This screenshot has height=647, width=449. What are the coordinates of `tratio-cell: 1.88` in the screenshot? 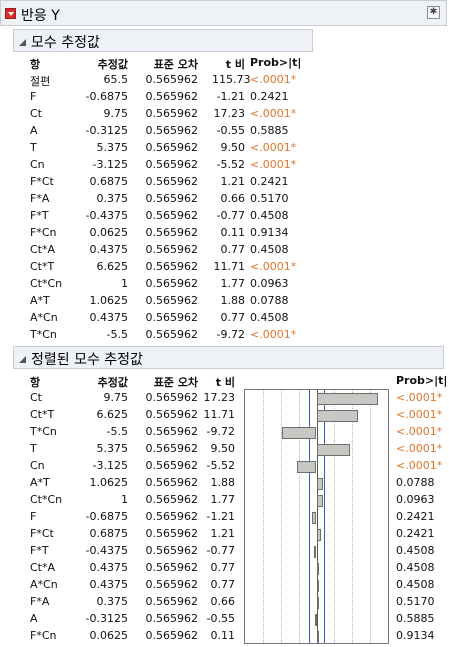 It's located at (223, 482).